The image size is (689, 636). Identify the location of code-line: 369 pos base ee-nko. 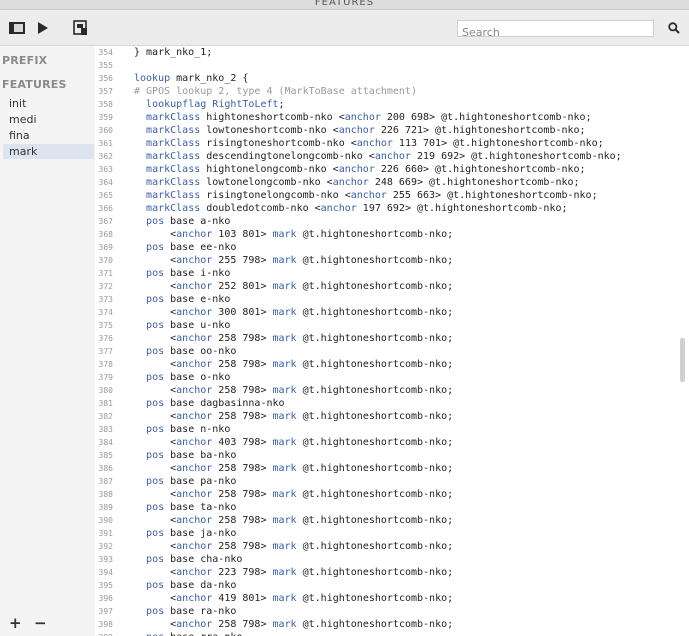
(392, 247).